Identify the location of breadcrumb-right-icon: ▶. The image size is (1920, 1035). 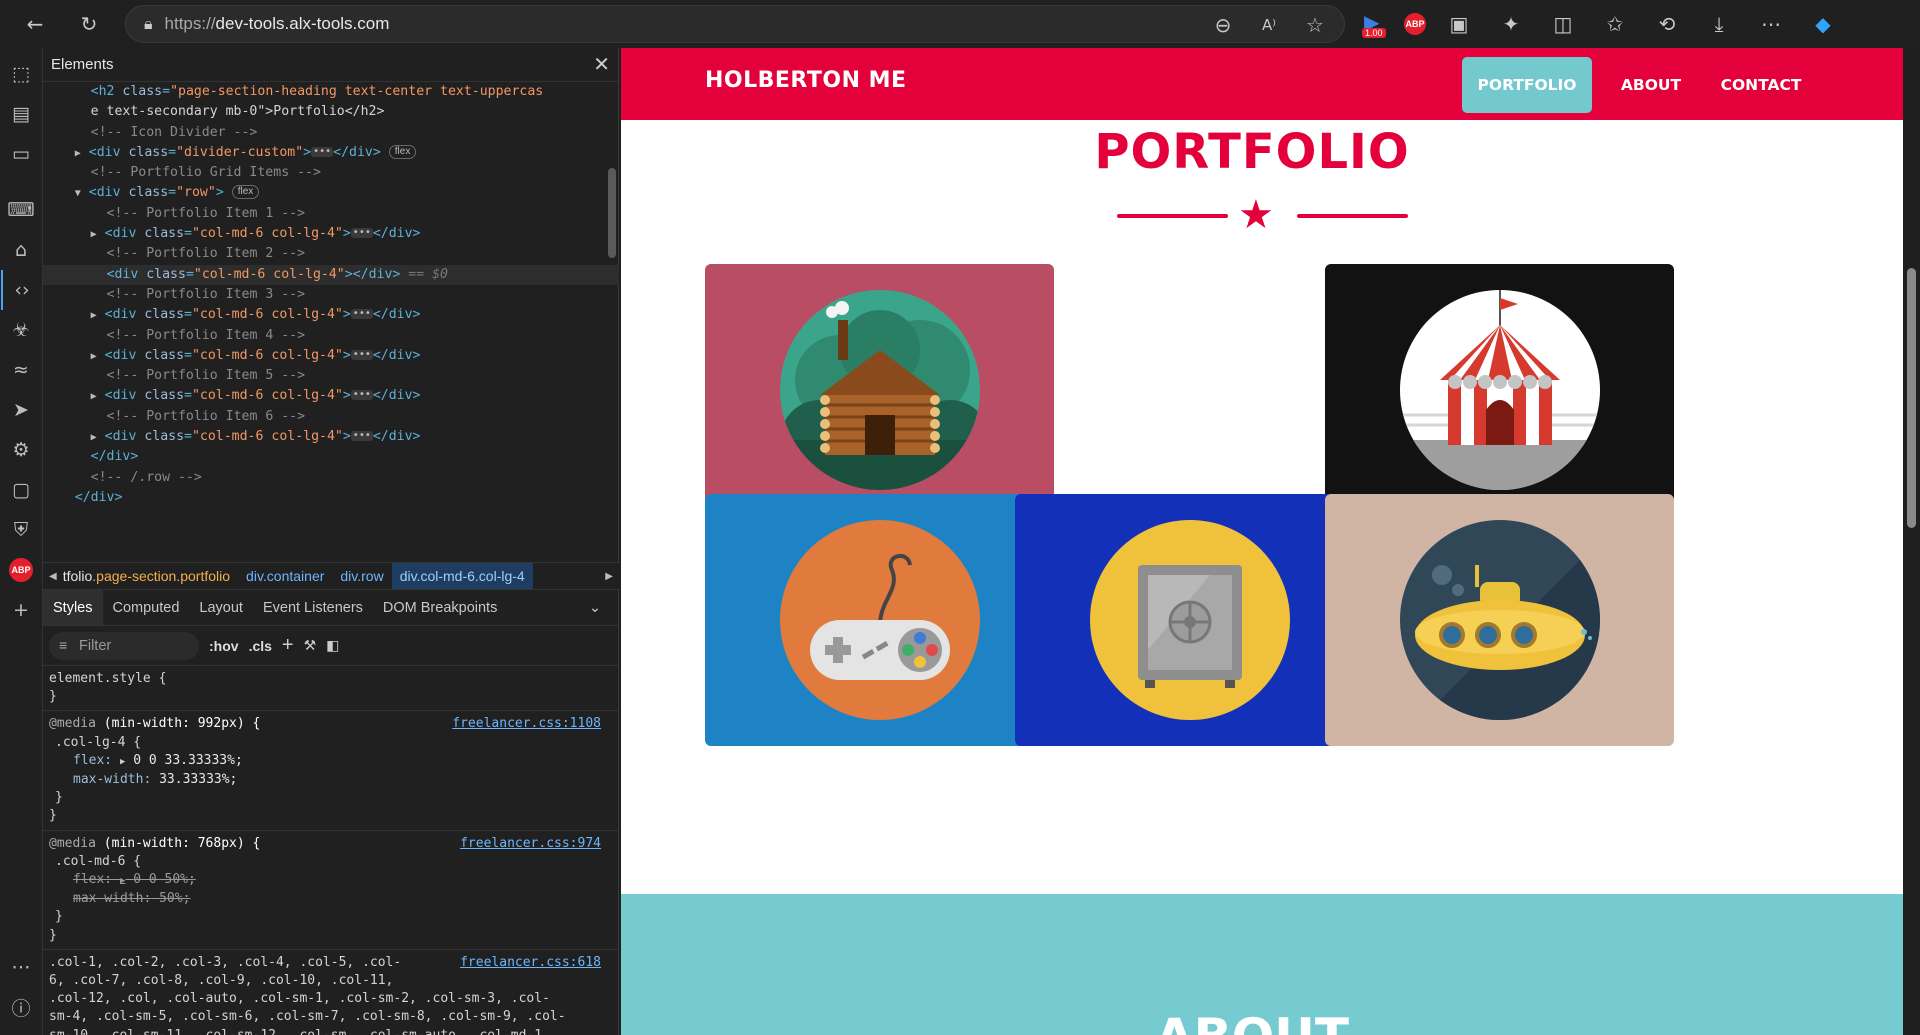
(609, 576).